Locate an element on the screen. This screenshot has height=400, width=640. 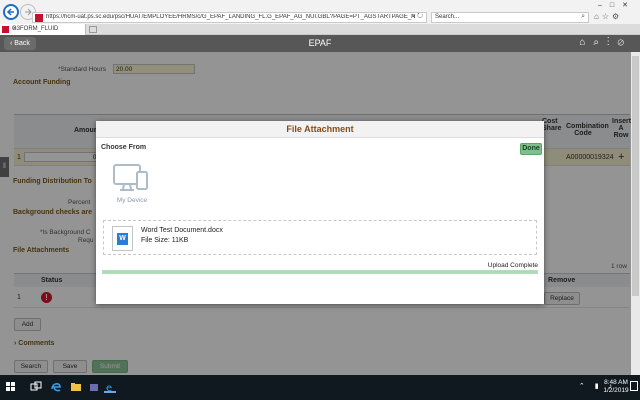
done-button: Done is located at coordinates (531, 149).